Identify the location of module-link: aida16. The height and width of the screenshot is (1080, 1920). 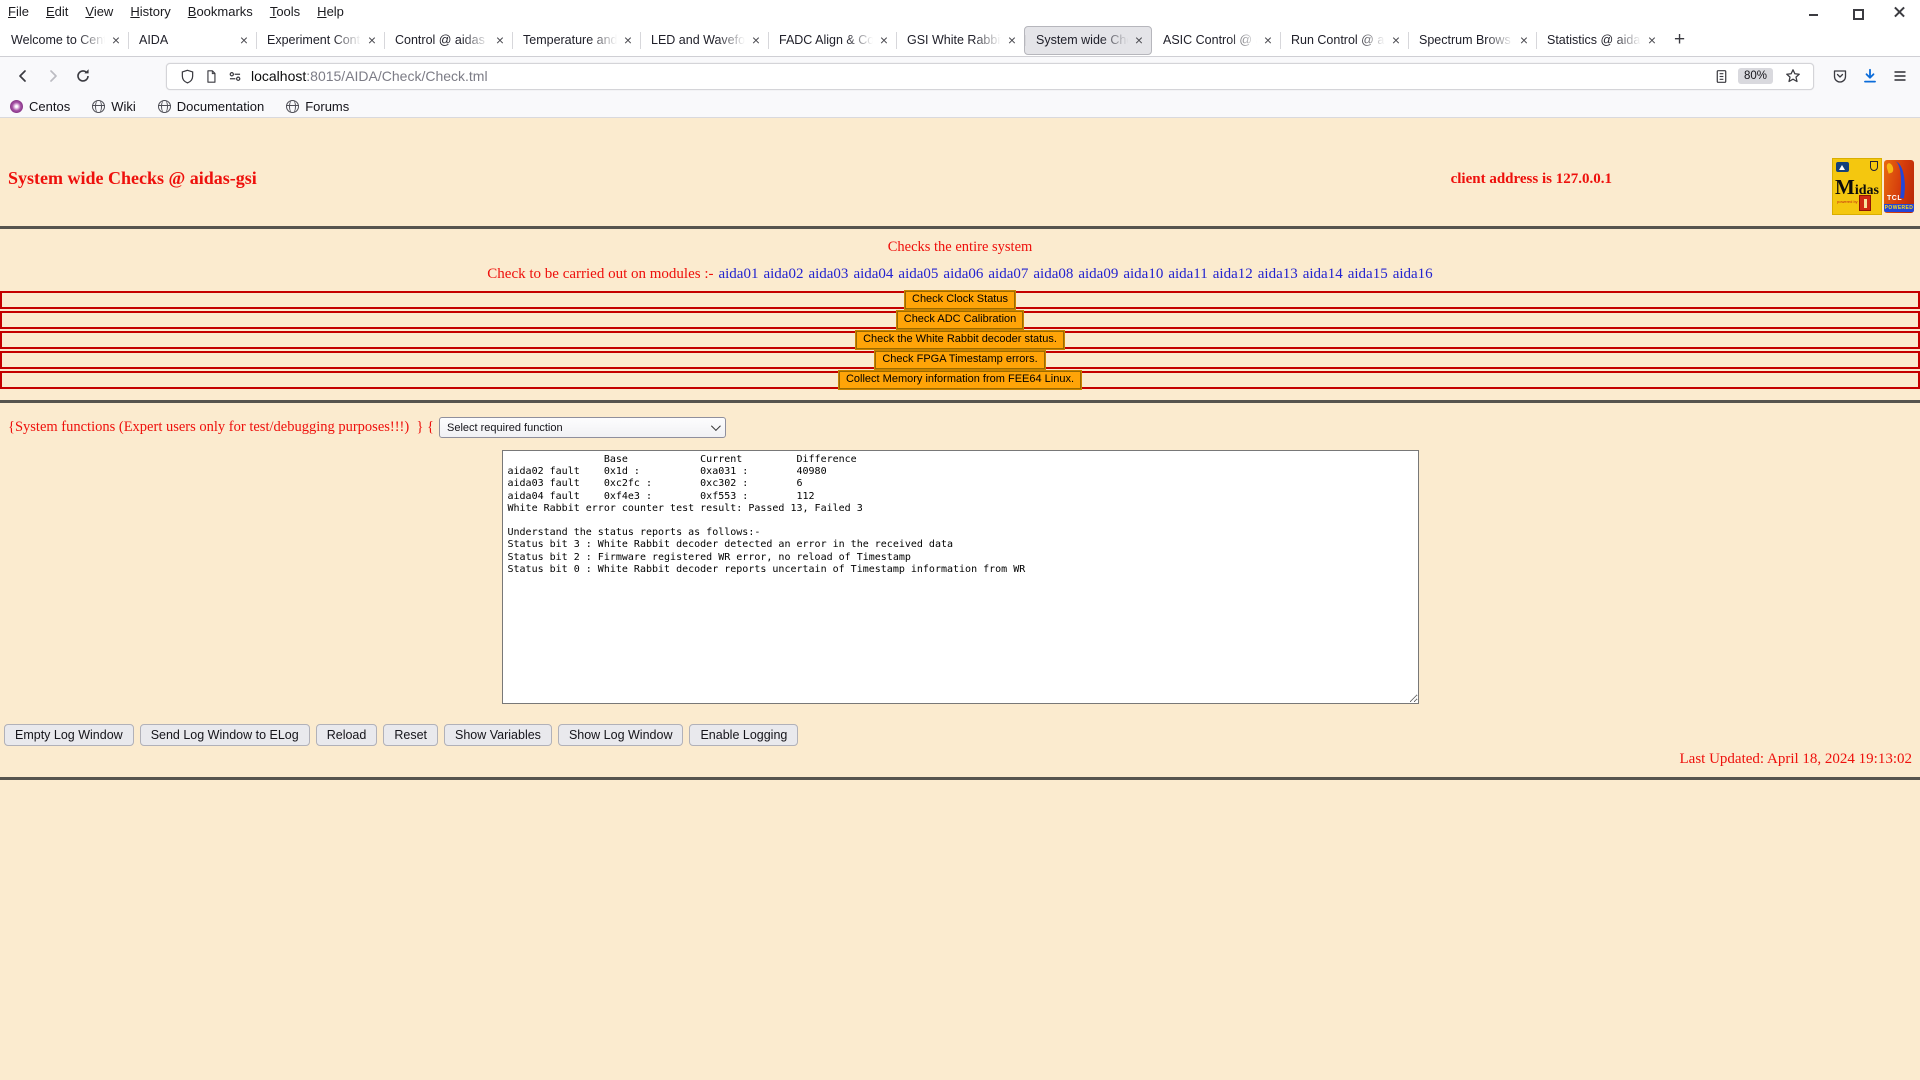
(1413, 274).